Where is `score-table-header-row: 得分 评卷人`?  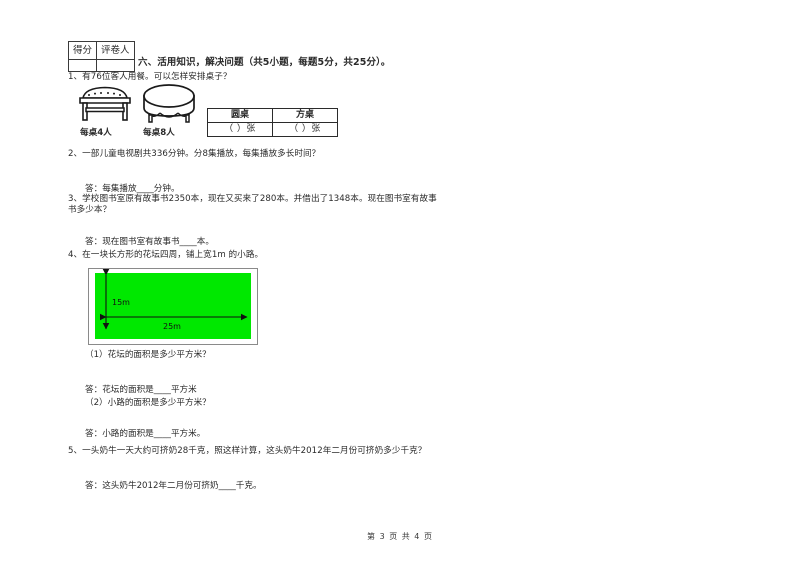 score-table-header-row: 得分 评卷人 is located at coordinates (101, 50).